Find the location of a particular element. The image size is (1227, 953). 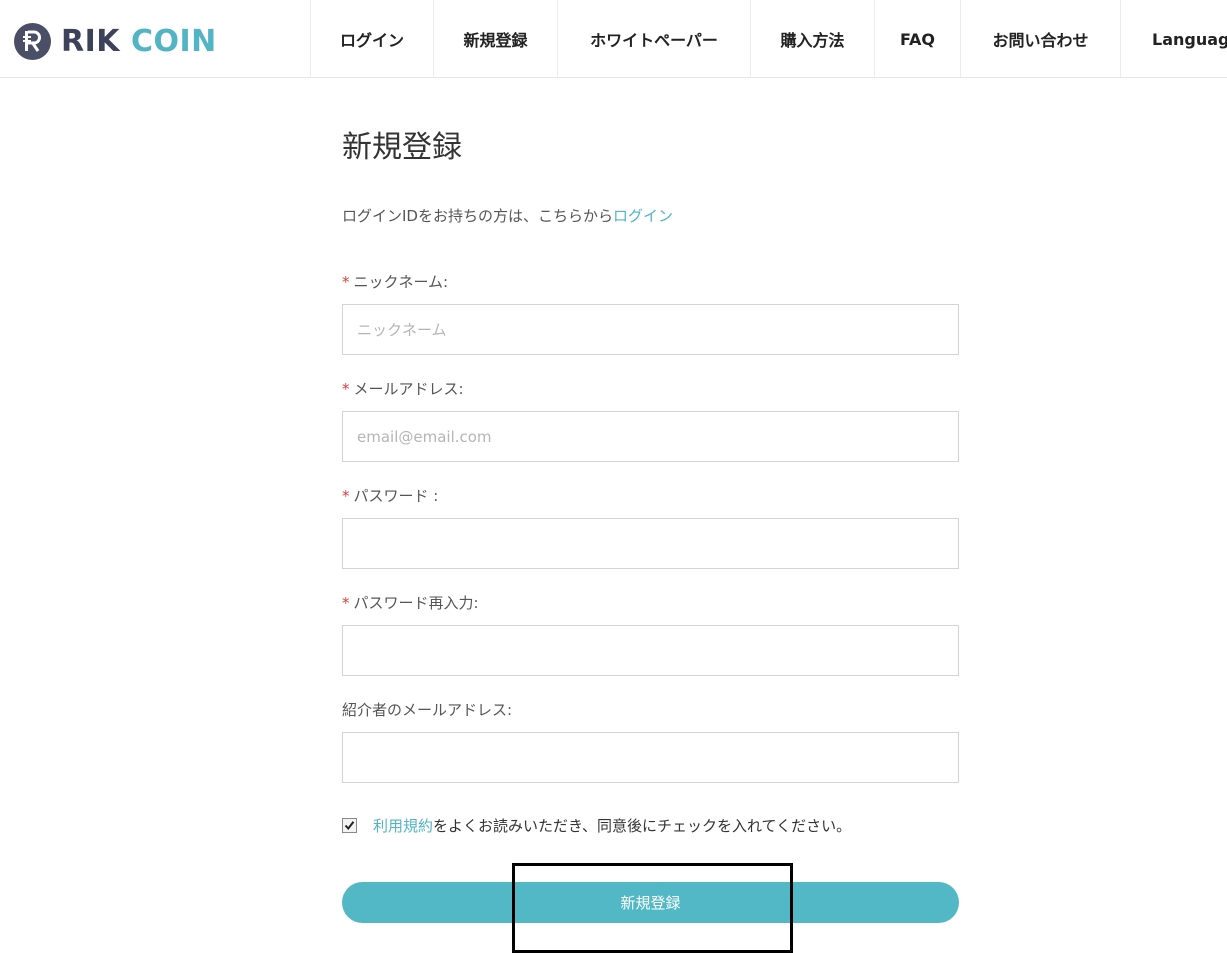

password-label: * パスワード : is located at coordinates (390, 495).